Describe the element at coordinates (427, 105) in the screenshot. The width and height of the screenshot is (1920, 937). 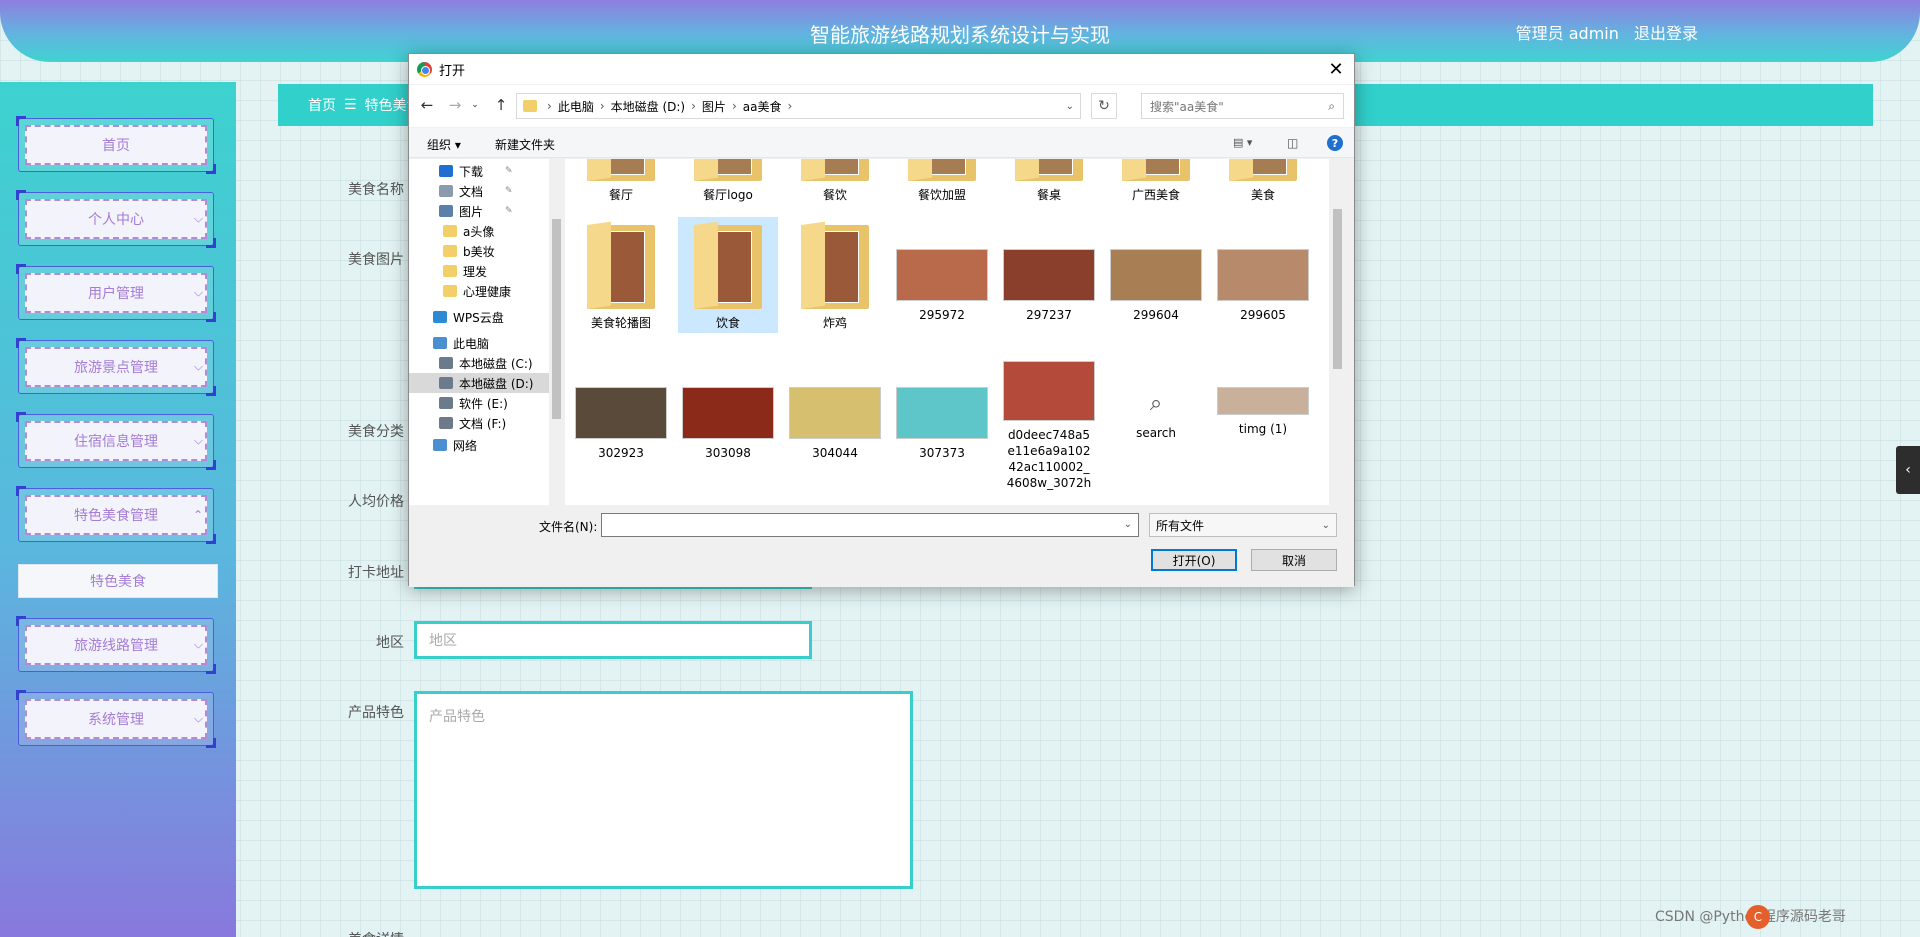
I see `back-icon: ←` at that location.